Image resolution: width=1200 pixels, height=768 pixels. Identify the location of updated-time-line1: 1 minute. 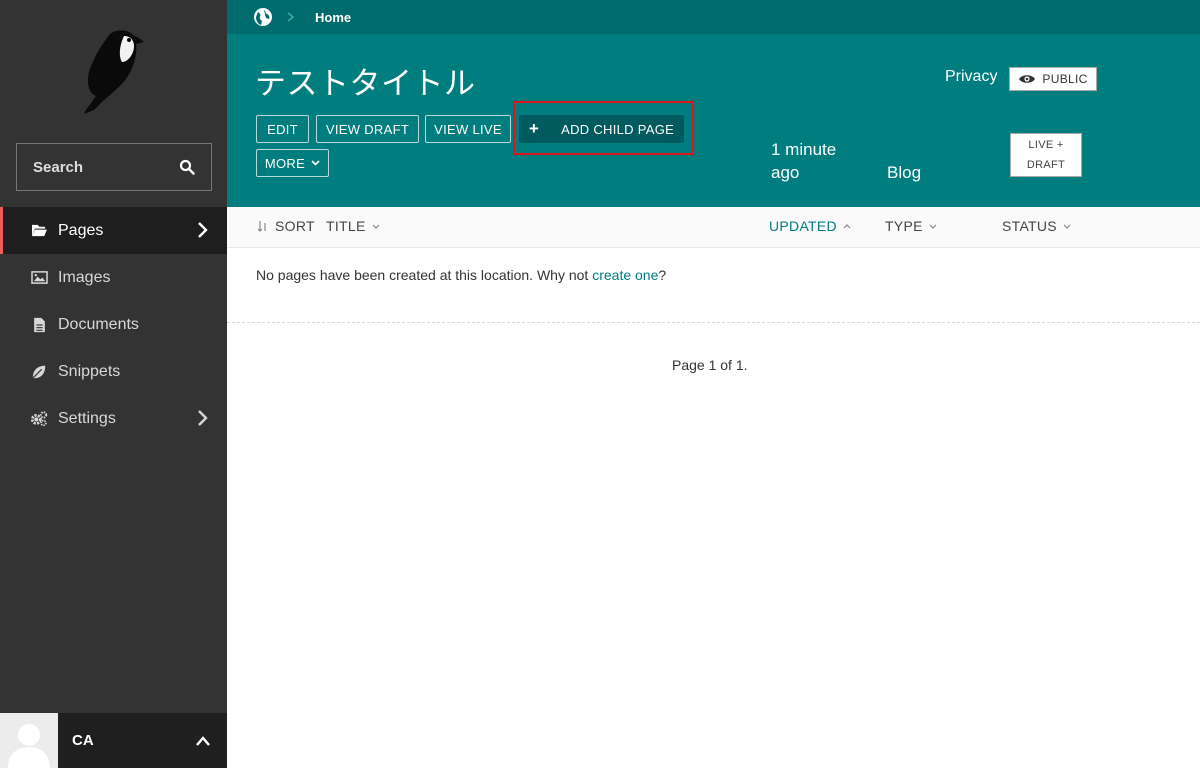
(804, 149).